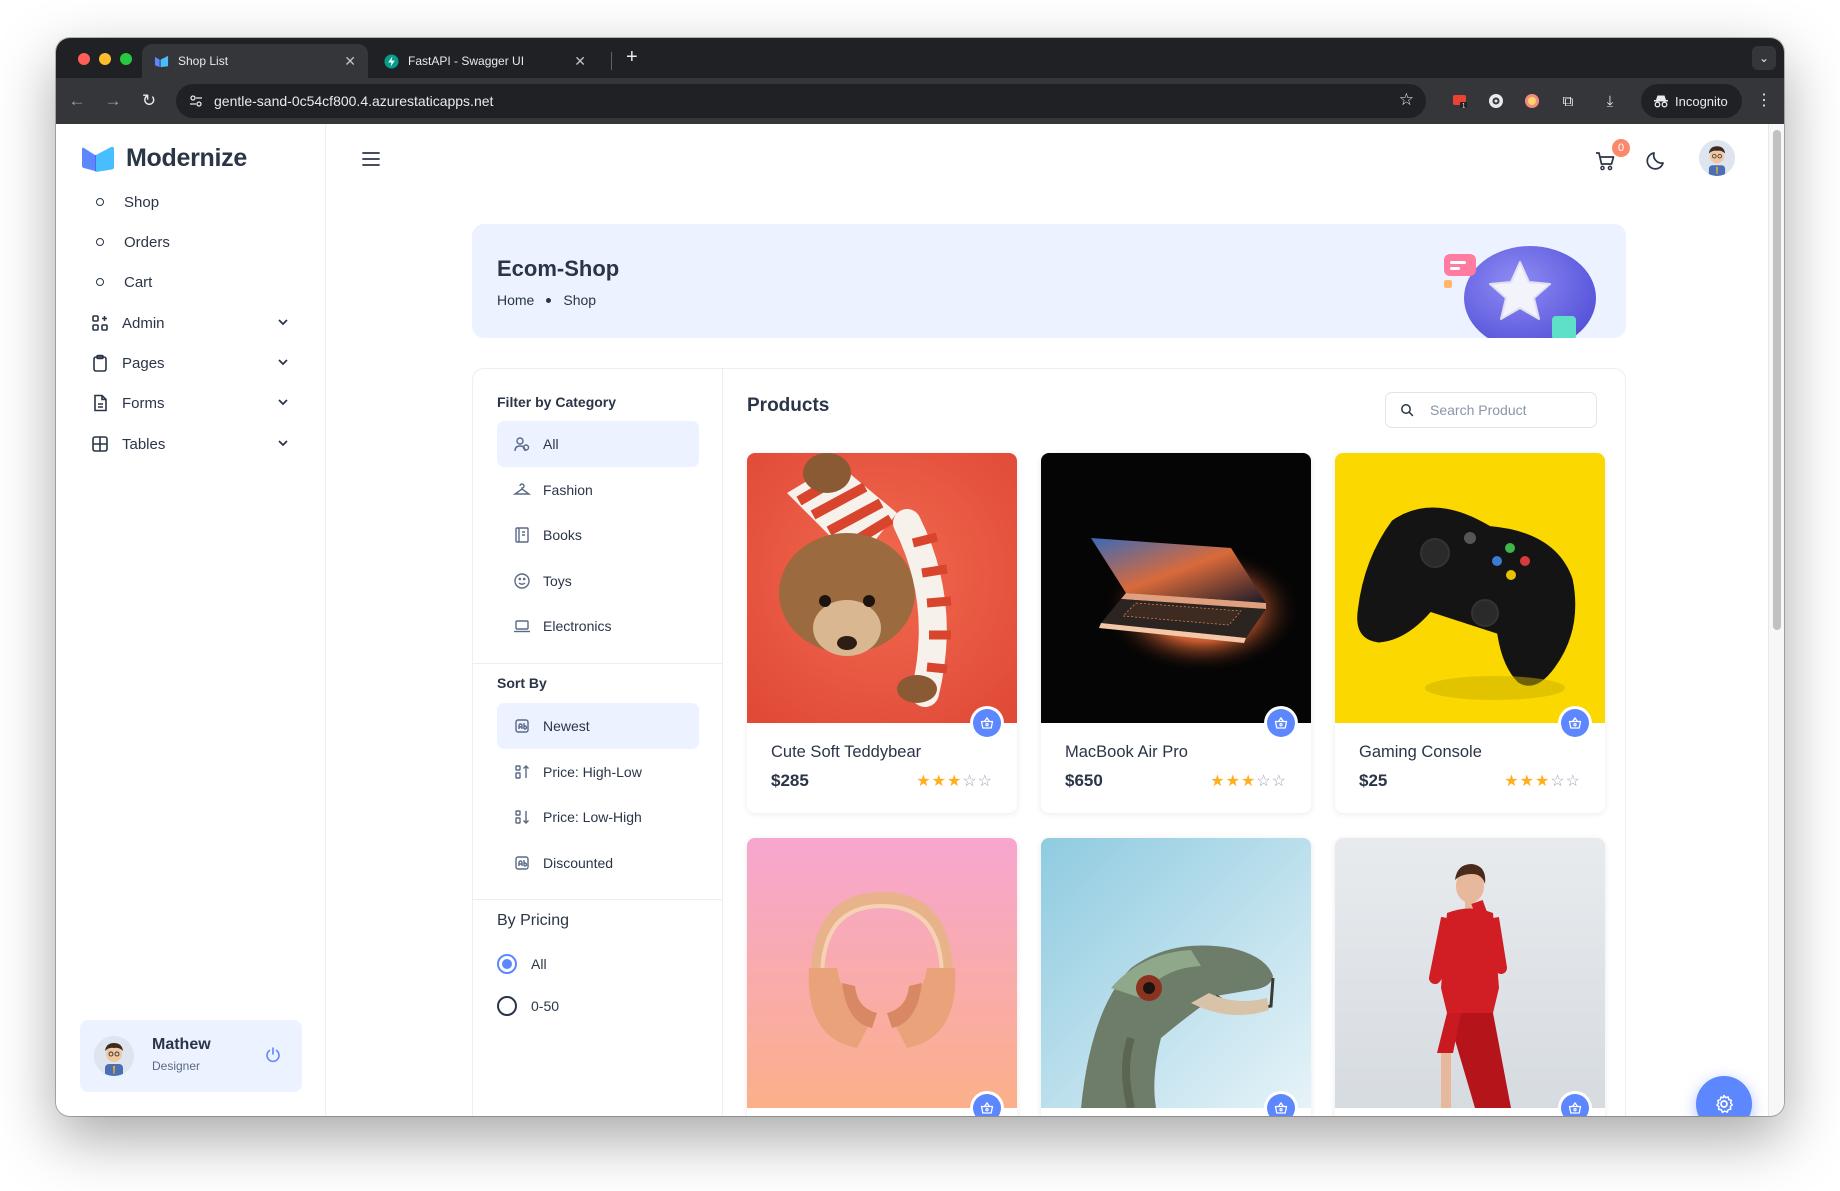 The image size is (1840, 1191). I want to click on breadcrumb-home: Home, so click(515, 300).